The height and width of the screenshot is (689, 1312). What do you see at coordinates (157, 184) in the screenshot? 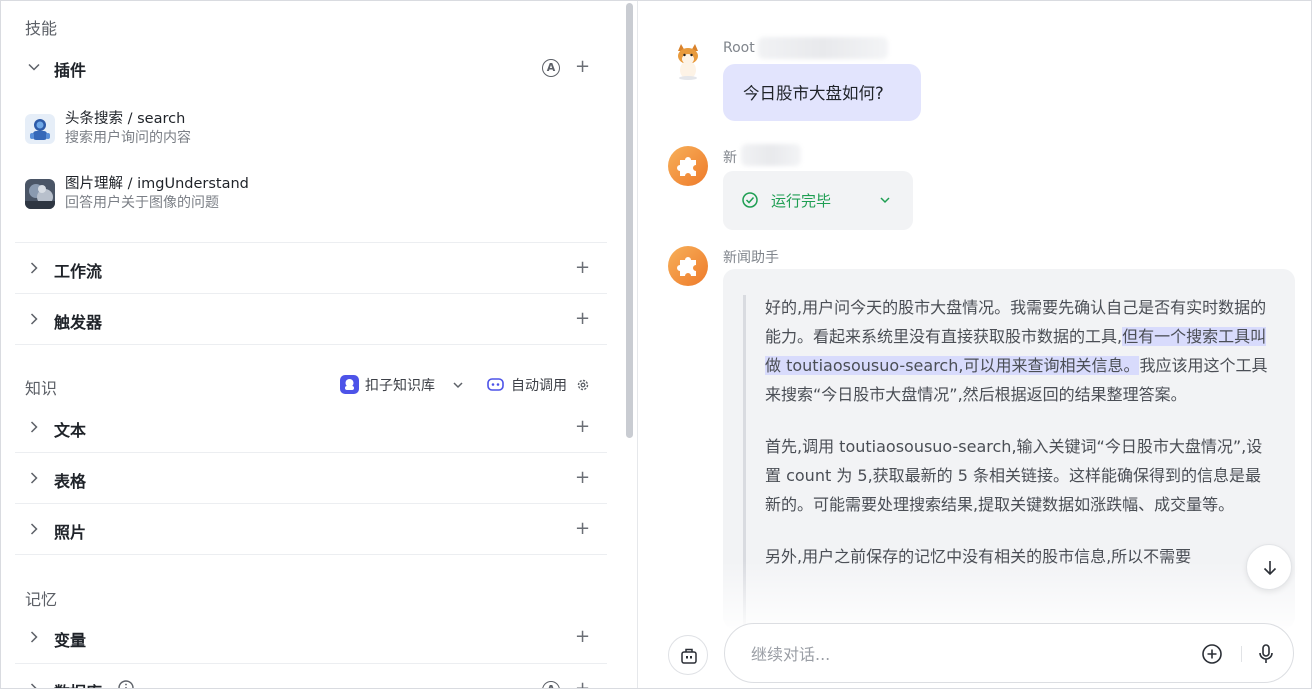
I see `plugin-name: 图片理解 / imgUnderstand` at bounding box center [157, 184].